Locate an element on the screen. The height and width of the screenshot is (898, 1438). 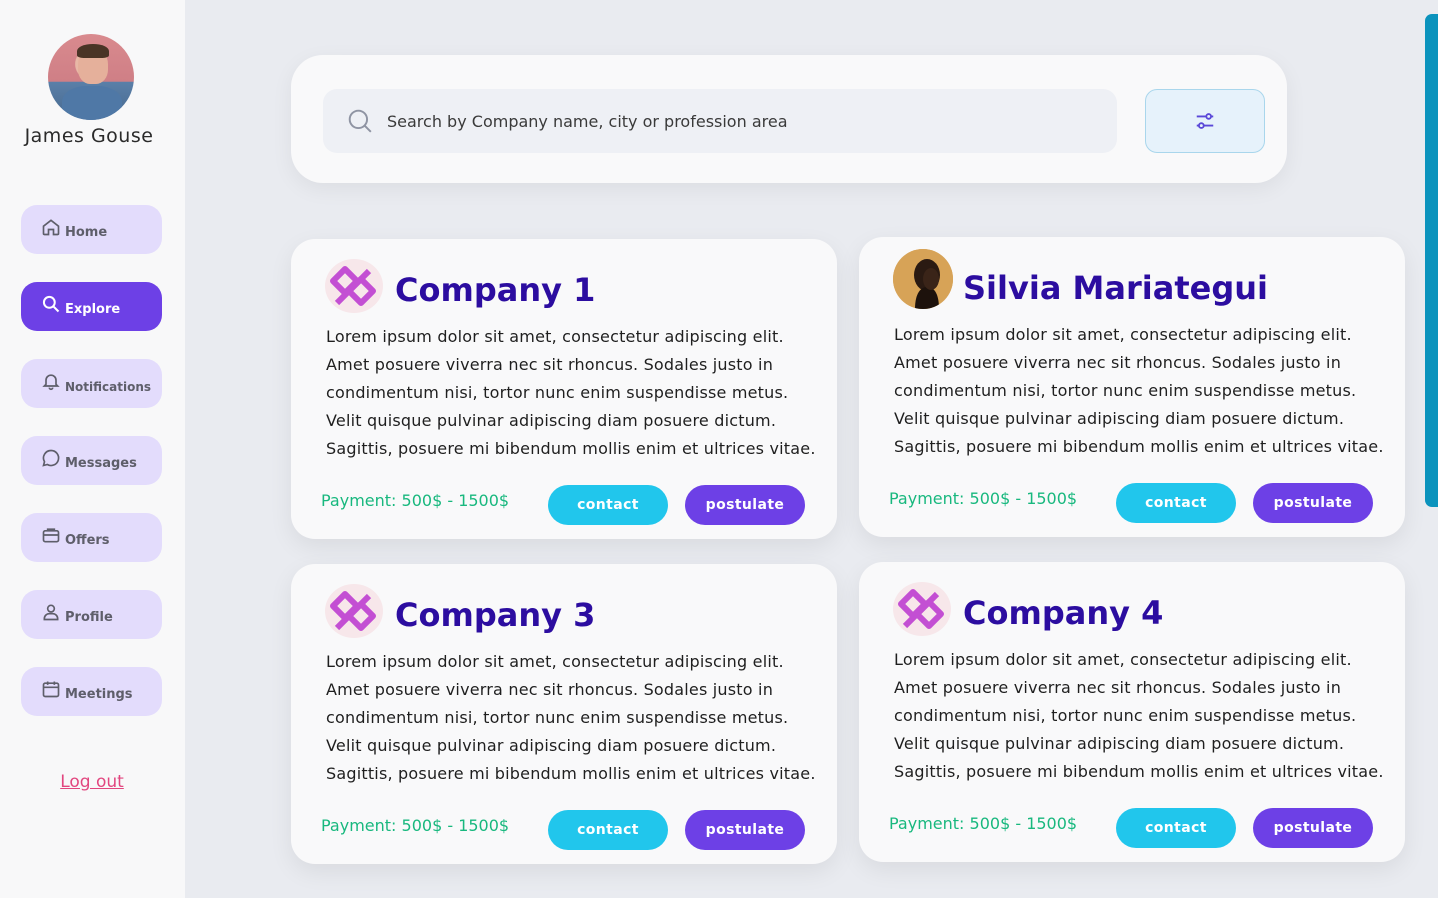
nav-offers-label: Offers is located at coordinates (87, 540).